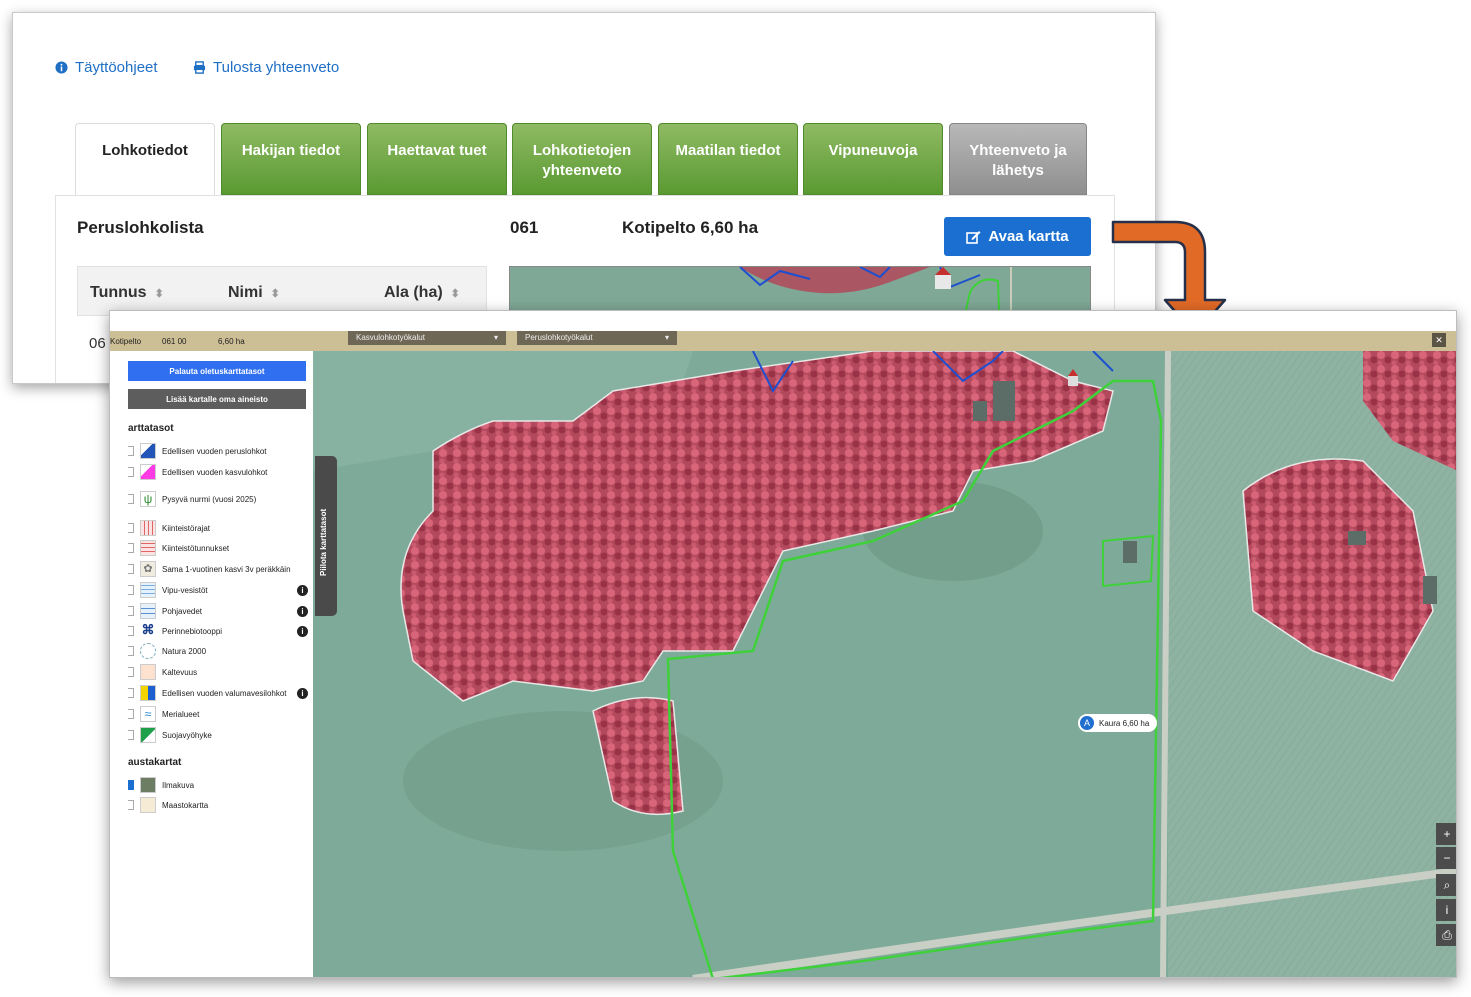  I want to click on layer-label: Edellisen vuoden valumavesilohkot, so click(224, 693).